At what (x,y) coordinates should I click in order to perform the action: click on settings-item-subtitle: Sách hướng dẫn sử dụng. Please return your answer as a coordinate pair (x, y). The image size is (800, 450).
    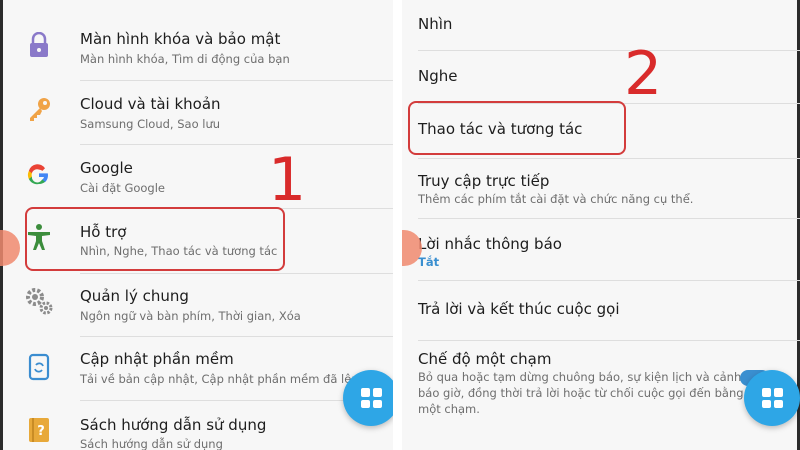
    Looking at the image, I should click on (151, 443).